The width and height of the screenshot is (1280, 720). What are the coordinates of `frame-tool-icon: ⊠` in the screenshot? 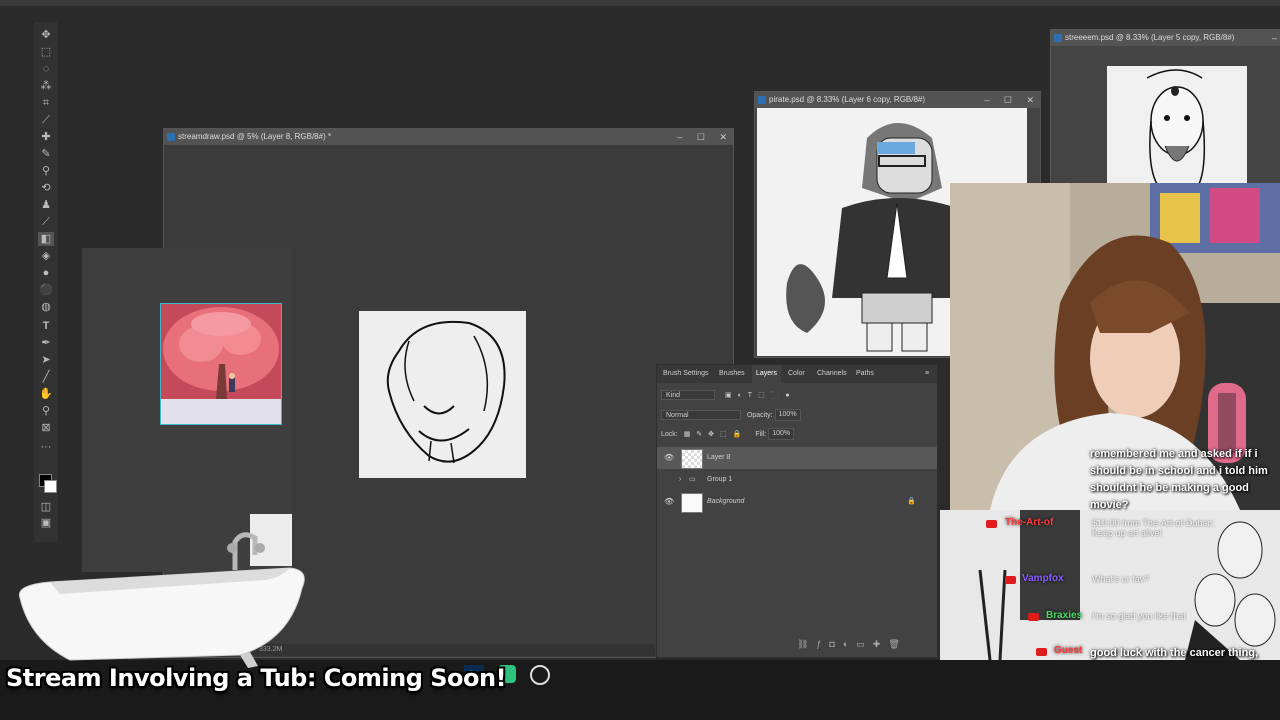 It's located at (46, 428).